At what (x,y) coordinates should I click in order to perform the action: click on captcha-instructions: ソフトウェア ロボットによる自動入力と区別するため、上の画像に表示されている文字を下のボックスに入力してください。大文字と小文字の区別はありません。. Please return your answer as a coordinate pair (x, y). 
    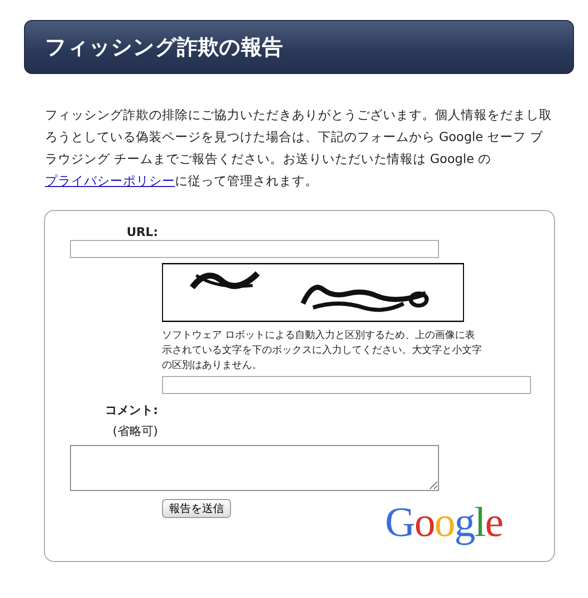
    Looking at the image, I should click on (322, 350).